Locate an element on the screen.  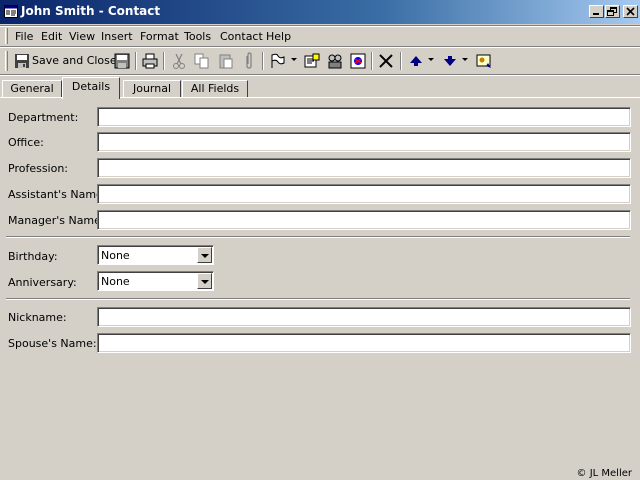
new-message-icon is located at coordinates (312, 61).